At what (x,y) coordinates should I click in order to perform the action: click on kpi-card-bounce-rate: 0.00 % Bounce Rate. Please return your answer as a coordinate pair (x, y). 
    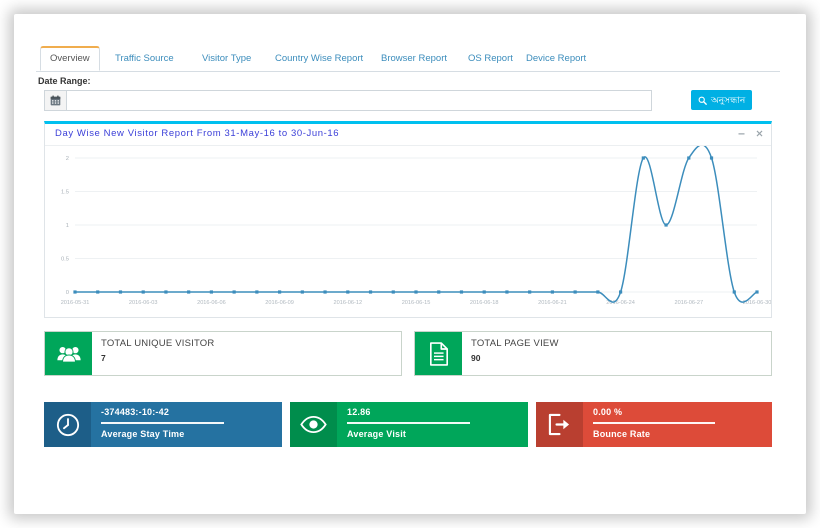
    Looking at the image, I should click on (654, 424).